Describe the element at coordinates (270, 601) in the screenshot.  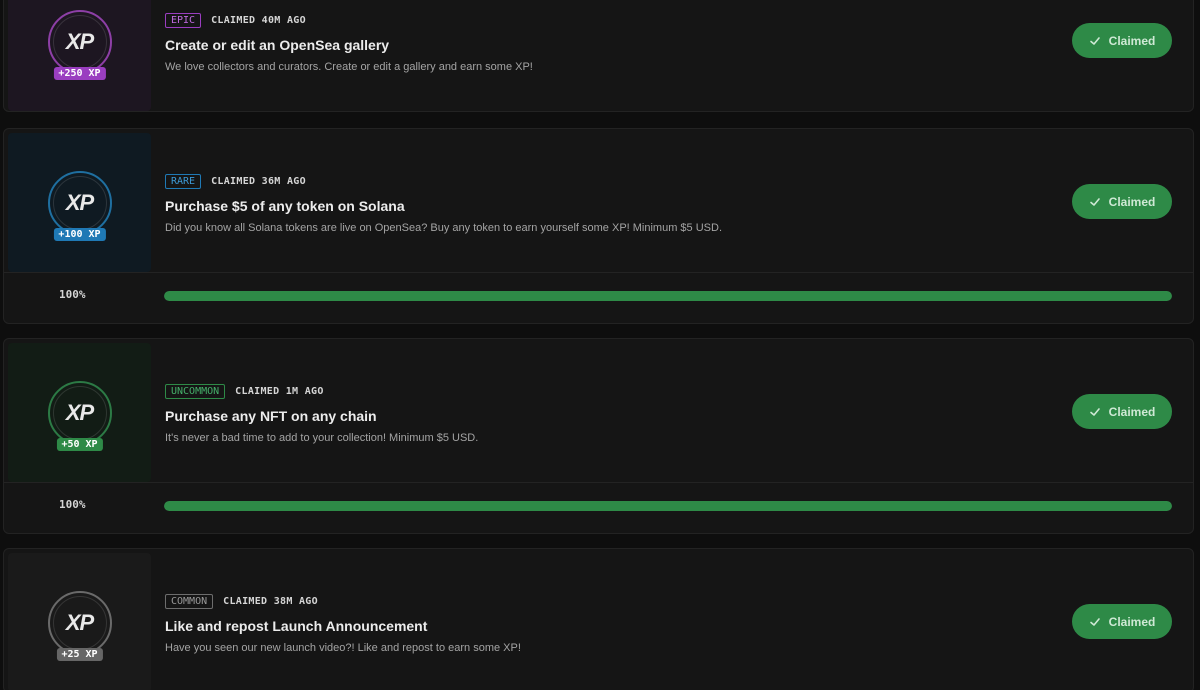
I see `claimed-timestamp: CLAIMED 38M AGO` at that location.